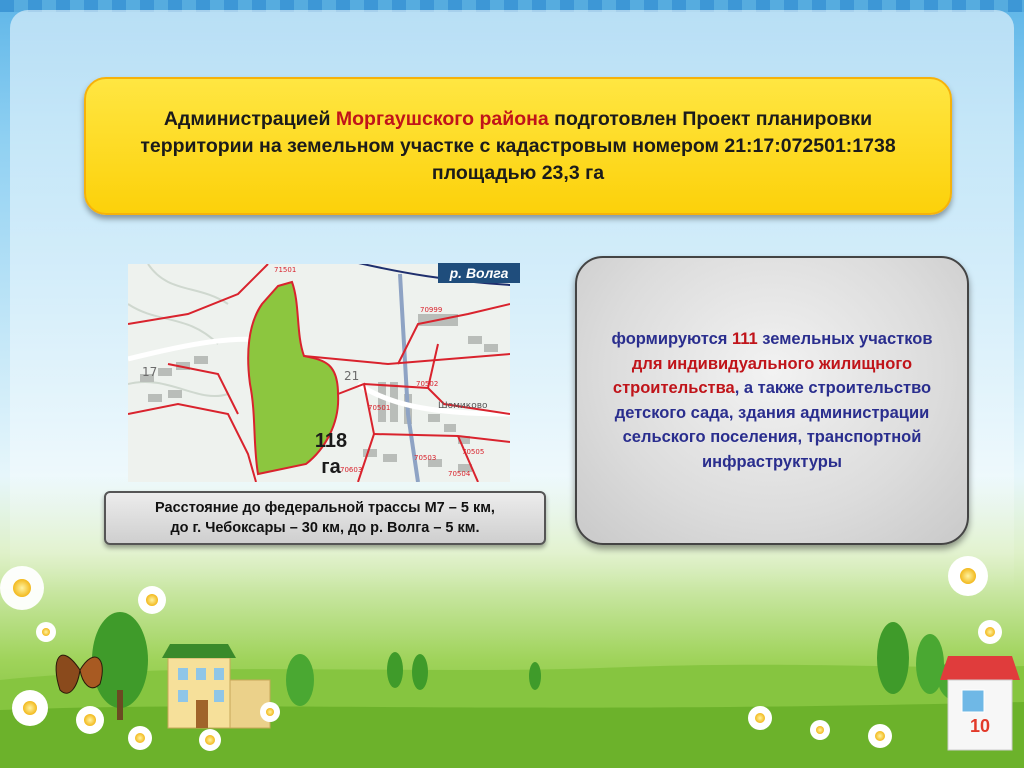 The image size is (1024, 768). What do you see at coordinates (479, 273) in the screenshot?
I see `river-volga-label: р. Волга` at bounding box center [479, 273].